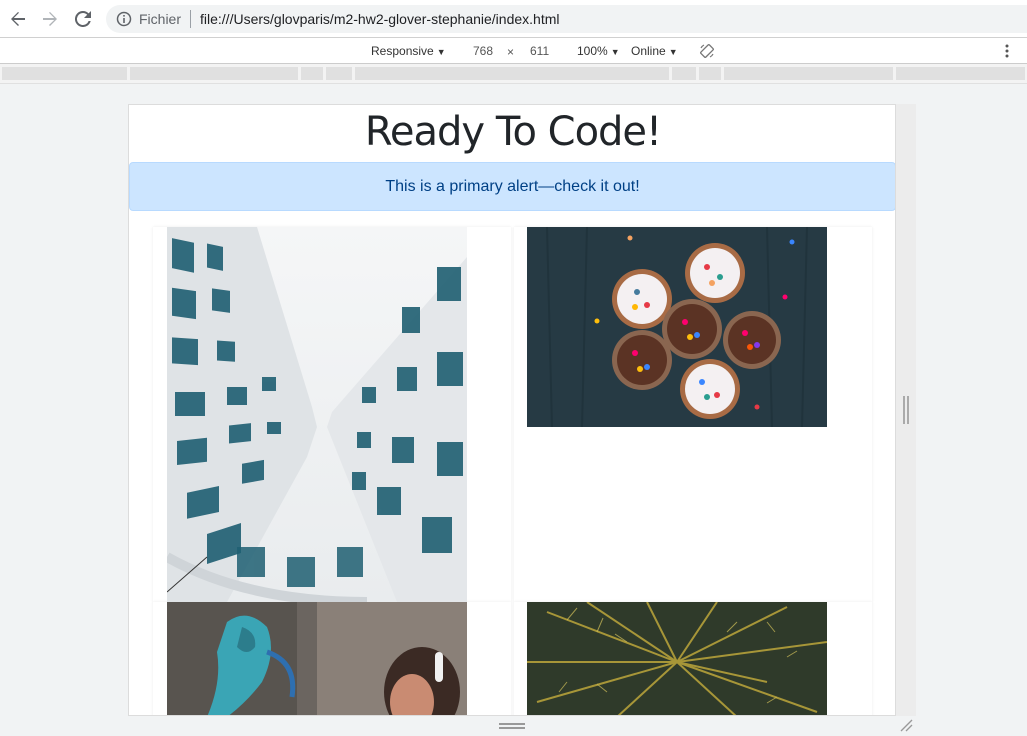  I want to click on device-select: Responsive ▼, so click(408, 51).